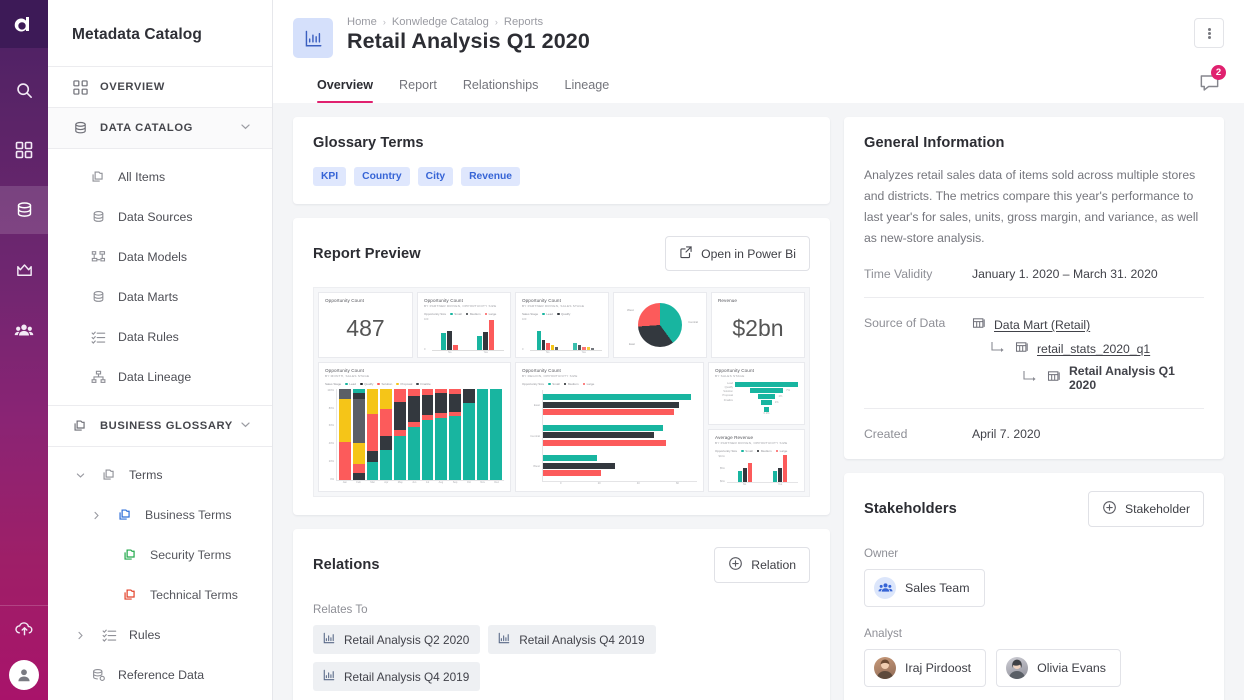 Image resolution: width=1244 pixels, height=700 pixels. I want to click on search-icon, so click(24, 90).